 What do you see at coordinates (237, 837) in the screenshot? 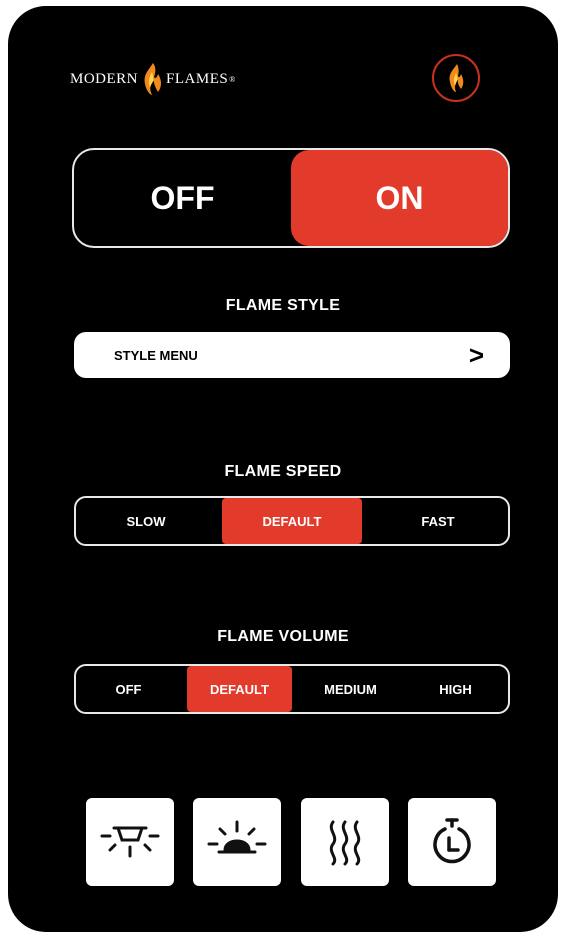
I see `ember-bed-light-icon` at bounding box center [237, 837].